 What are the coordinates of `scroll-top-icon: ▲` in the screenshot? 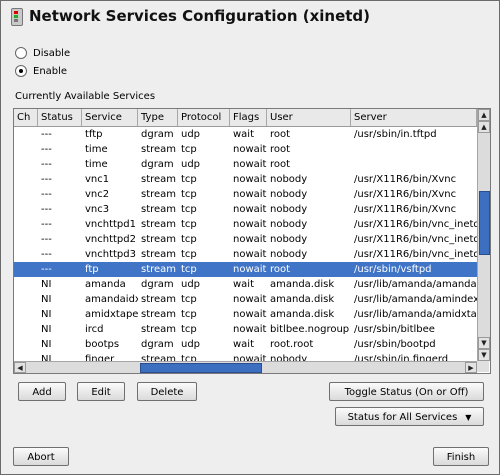 It's located at (484, 115).